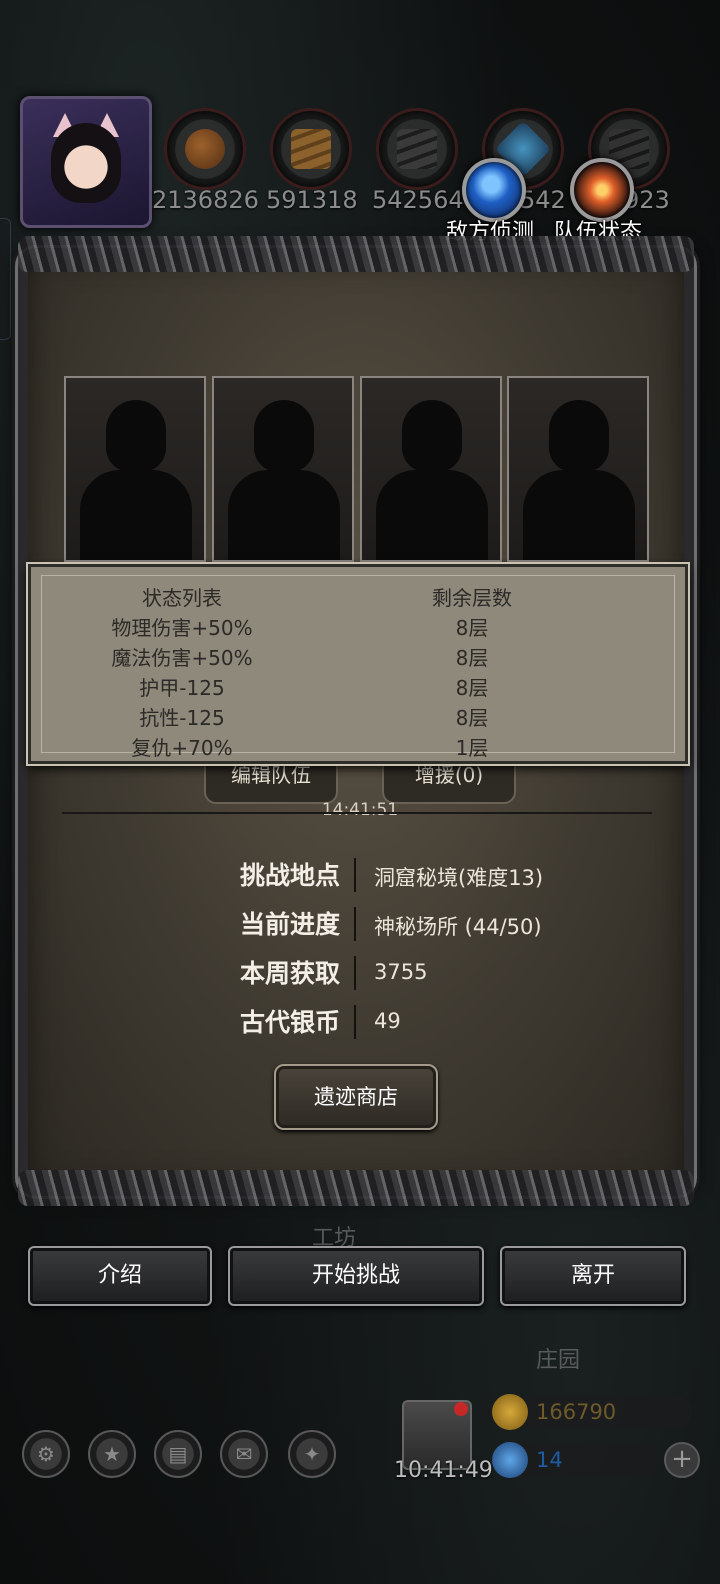 The width and height of the screenshot is (720, 1584). I want to click on ancient-coin-label: 古代银币, so click(289, 1022).